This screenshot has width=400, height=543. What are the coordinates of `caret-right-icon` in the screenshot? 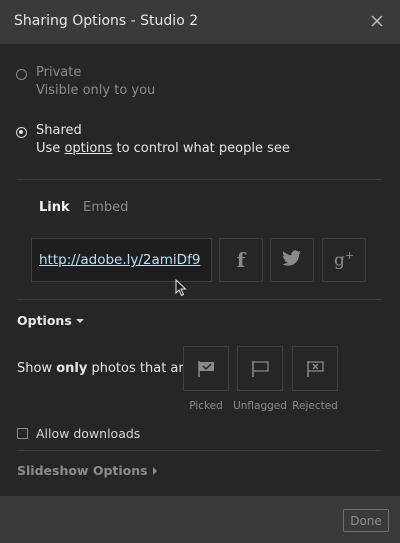 It's located at (154, 471).